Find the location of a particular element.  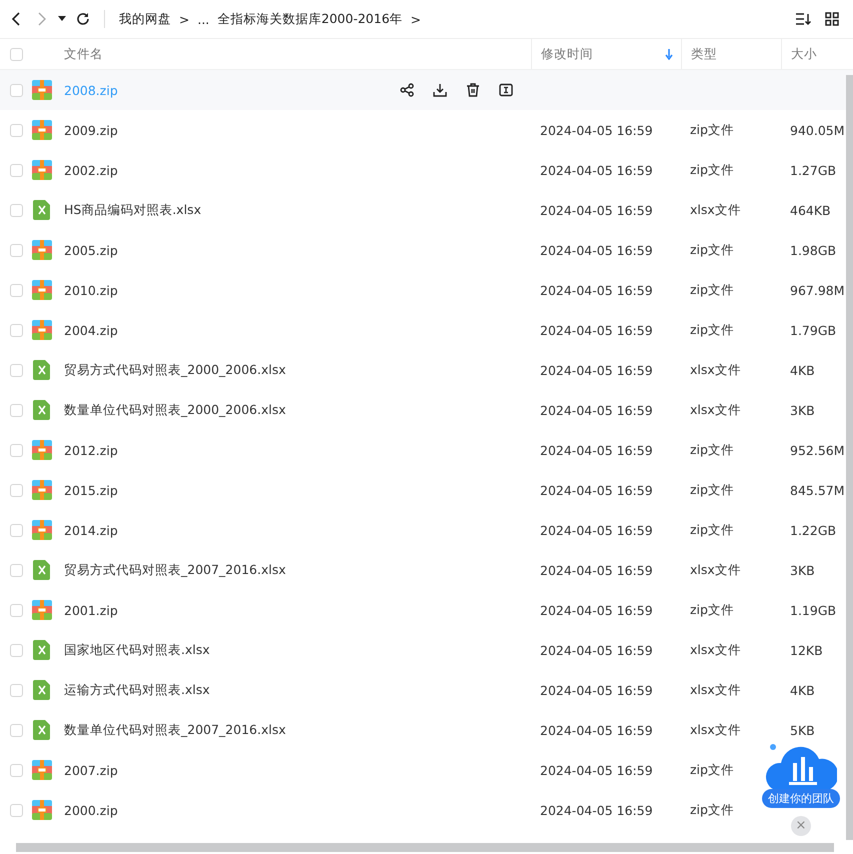

file-name: HS商品编码对照表.xlsx is located at coordinates (133, 210).